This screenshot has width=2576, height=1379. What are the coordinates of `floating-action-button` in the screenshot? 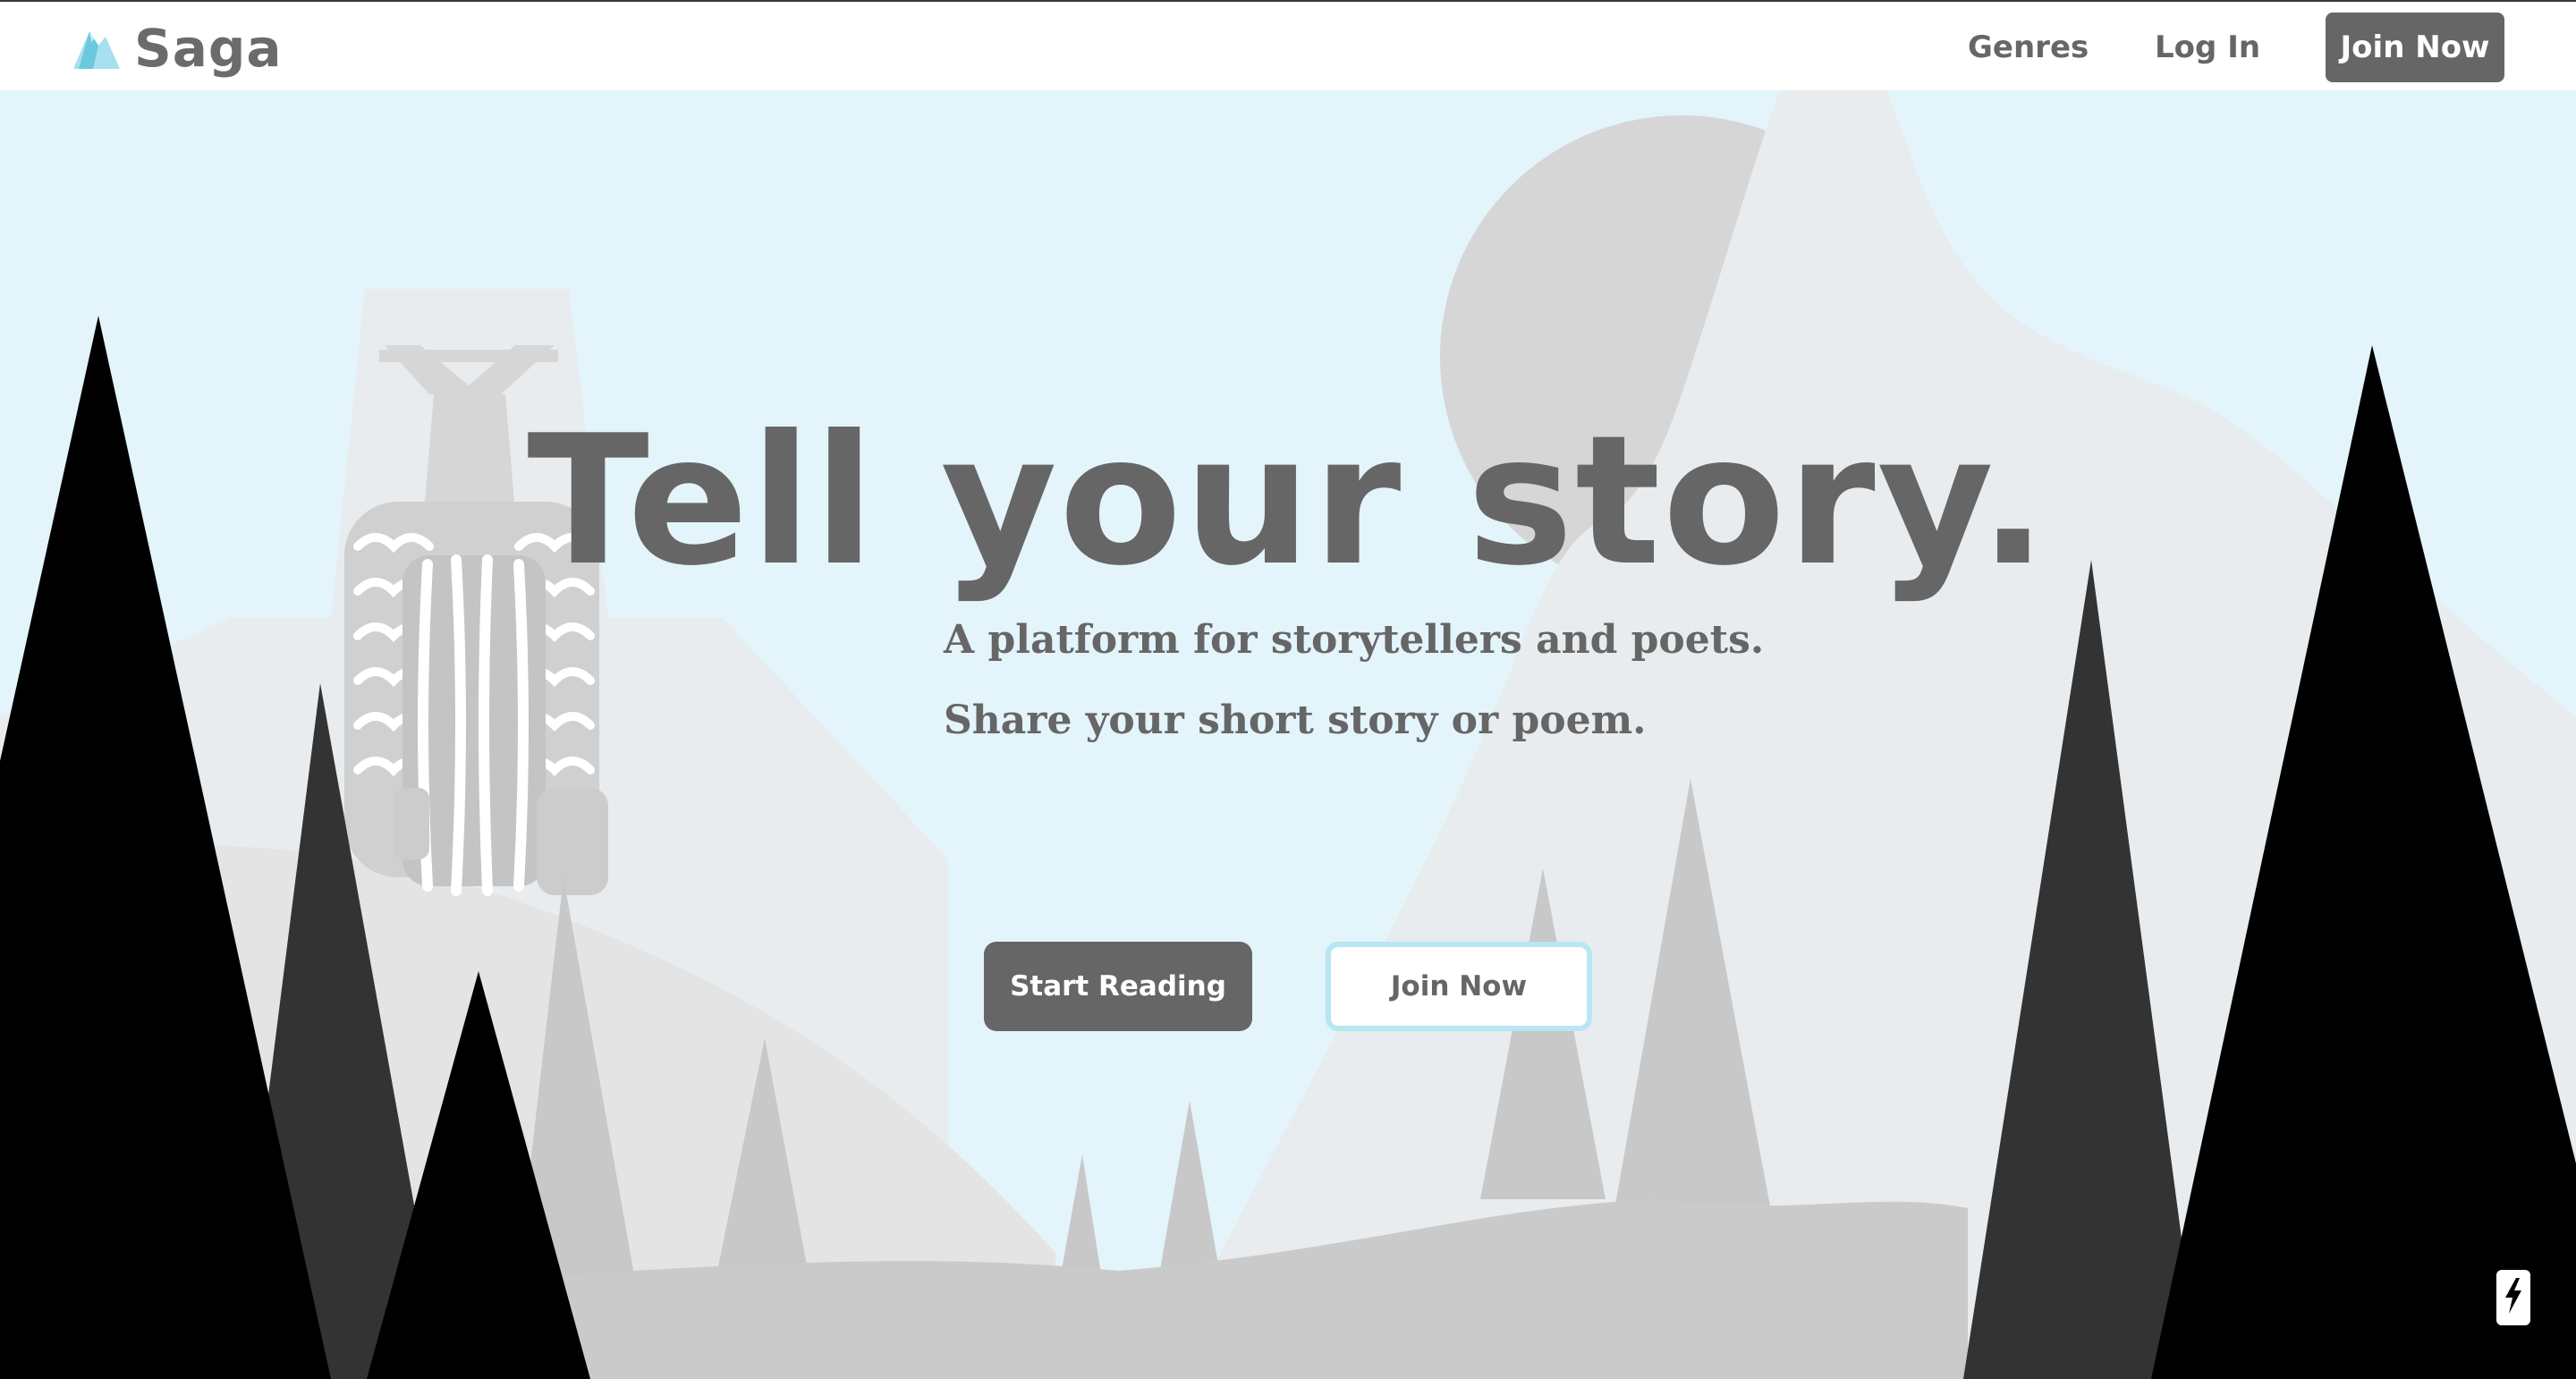 It's located at (2513, 1297).